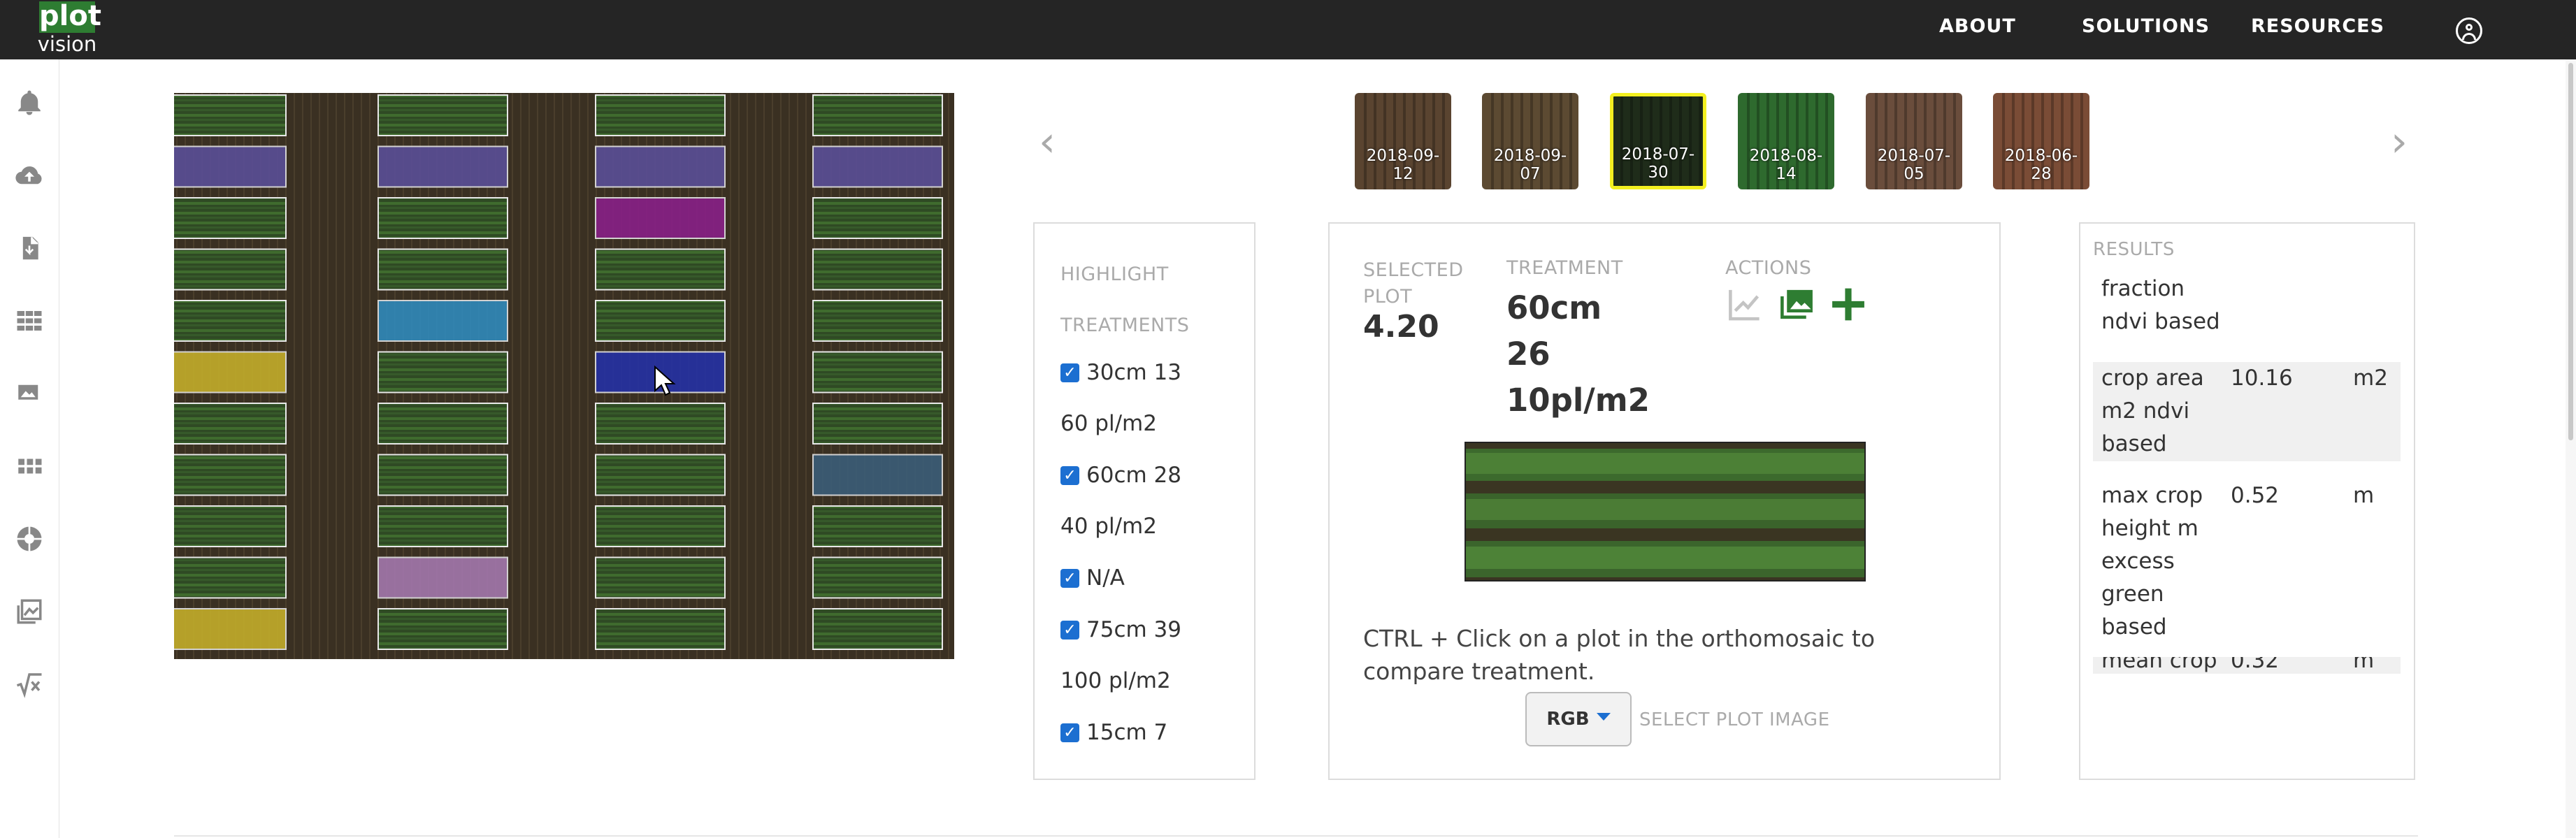 The image size is (2576, 838). Describe the element at coordinates (1120, 629) in the screenshot. I see `treatment-option: ✓ 75cm 39` at that location.